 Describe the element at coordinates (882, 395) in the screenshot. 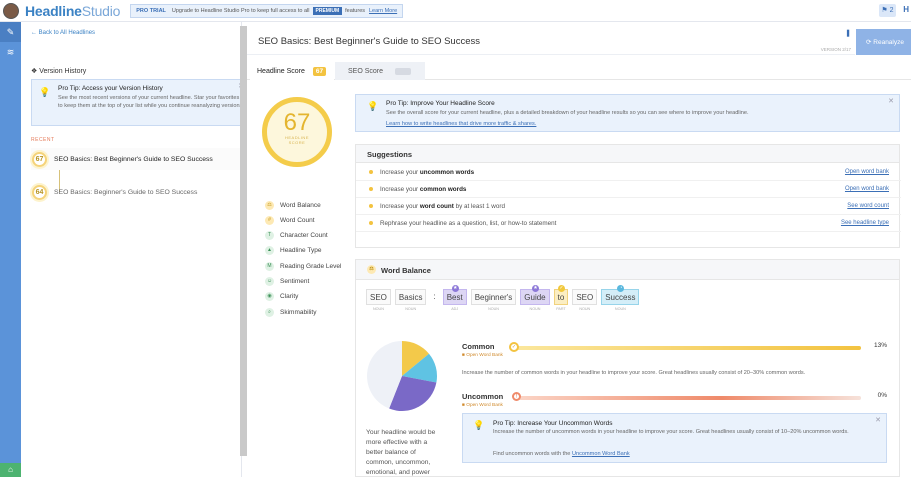

I see `uncommon-percent: 0%` at that location.